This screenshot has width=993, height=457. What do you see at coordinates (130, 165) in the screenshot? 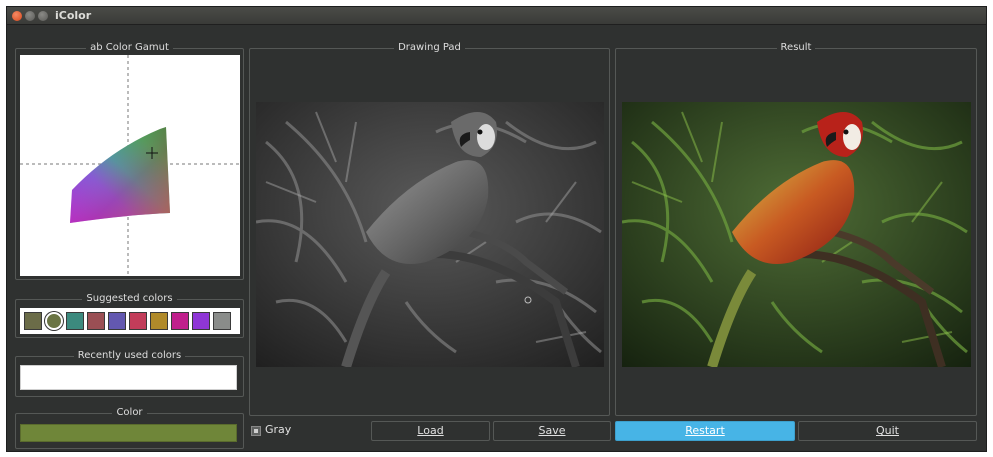
I see `gamut-canvas` at bounding box center [130, 165].